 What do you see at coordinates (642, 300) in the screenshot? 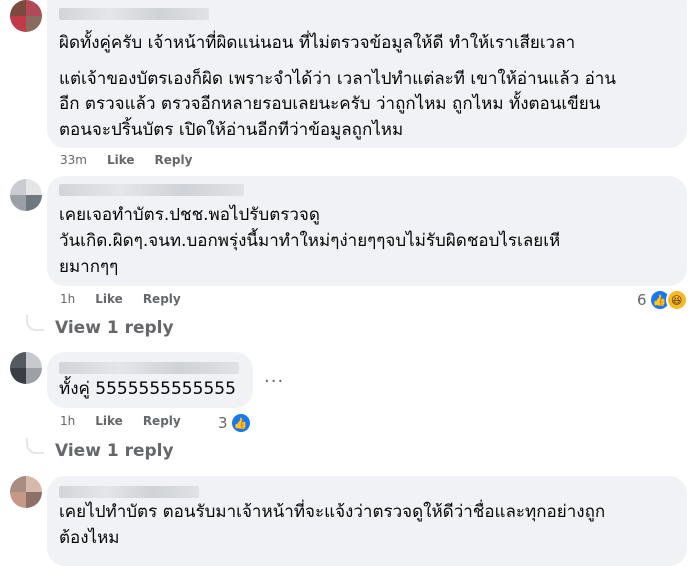
I see `reaction-count: 6` at bounding box center [642, 300].